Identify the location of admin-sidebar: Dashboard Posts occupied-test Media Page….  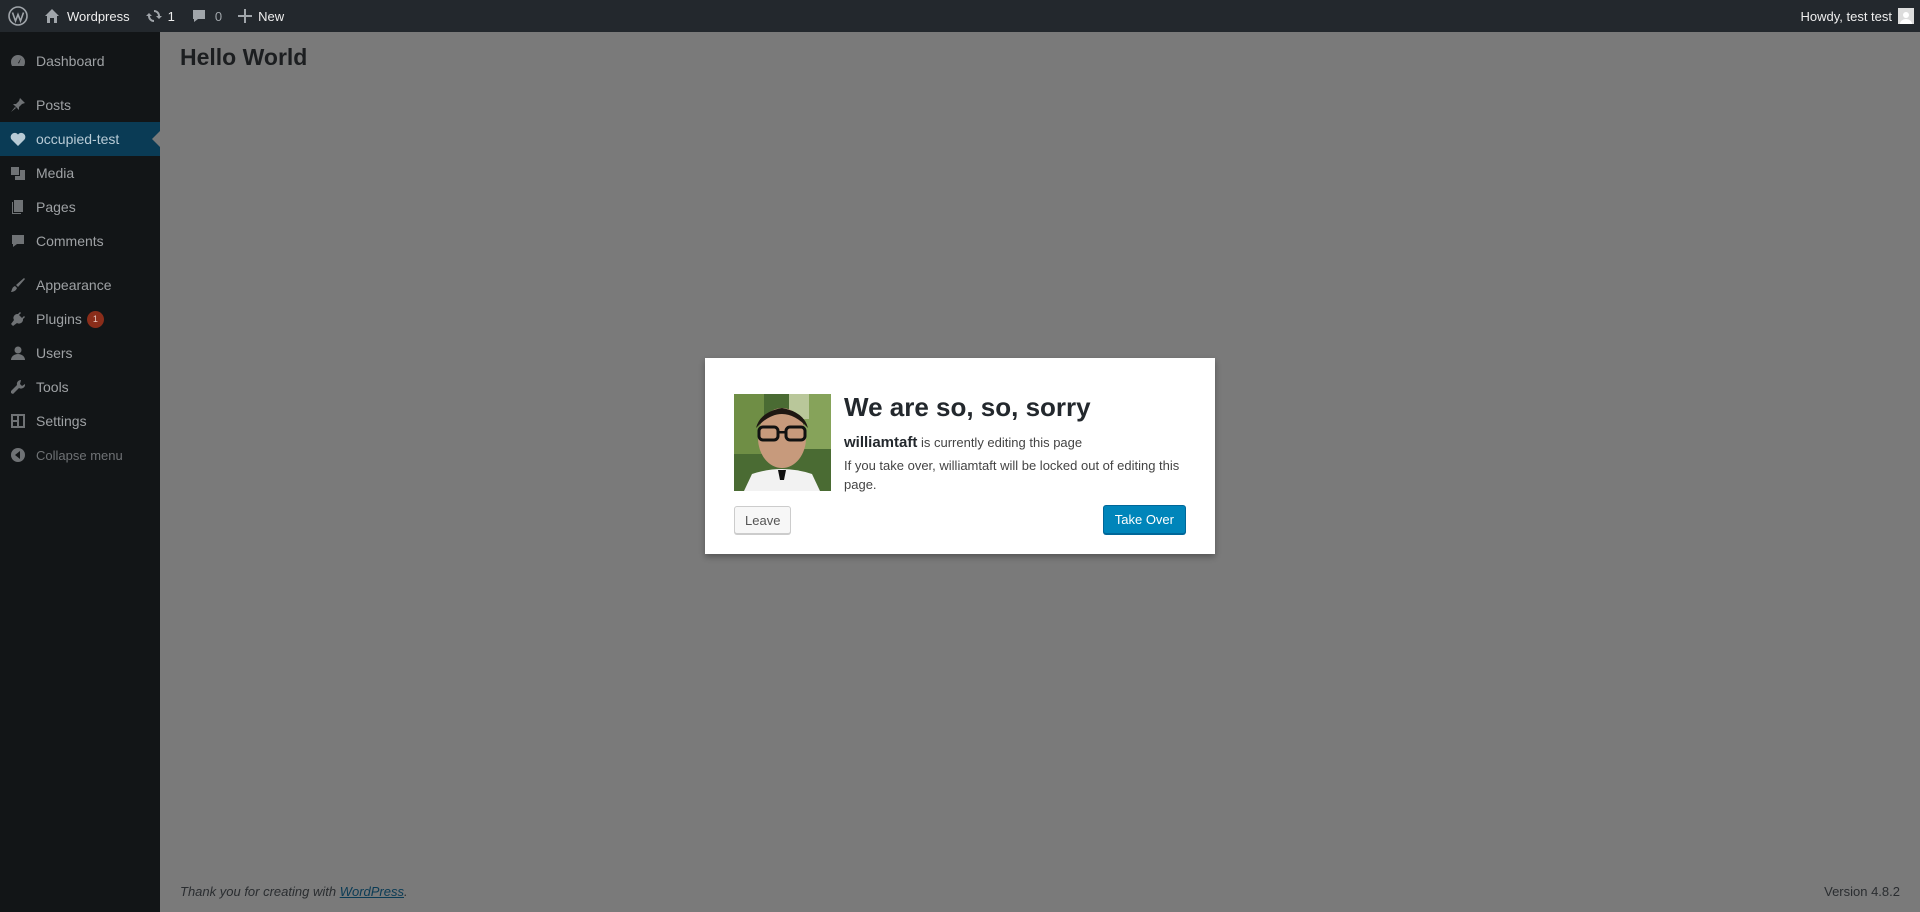
(80, 472).